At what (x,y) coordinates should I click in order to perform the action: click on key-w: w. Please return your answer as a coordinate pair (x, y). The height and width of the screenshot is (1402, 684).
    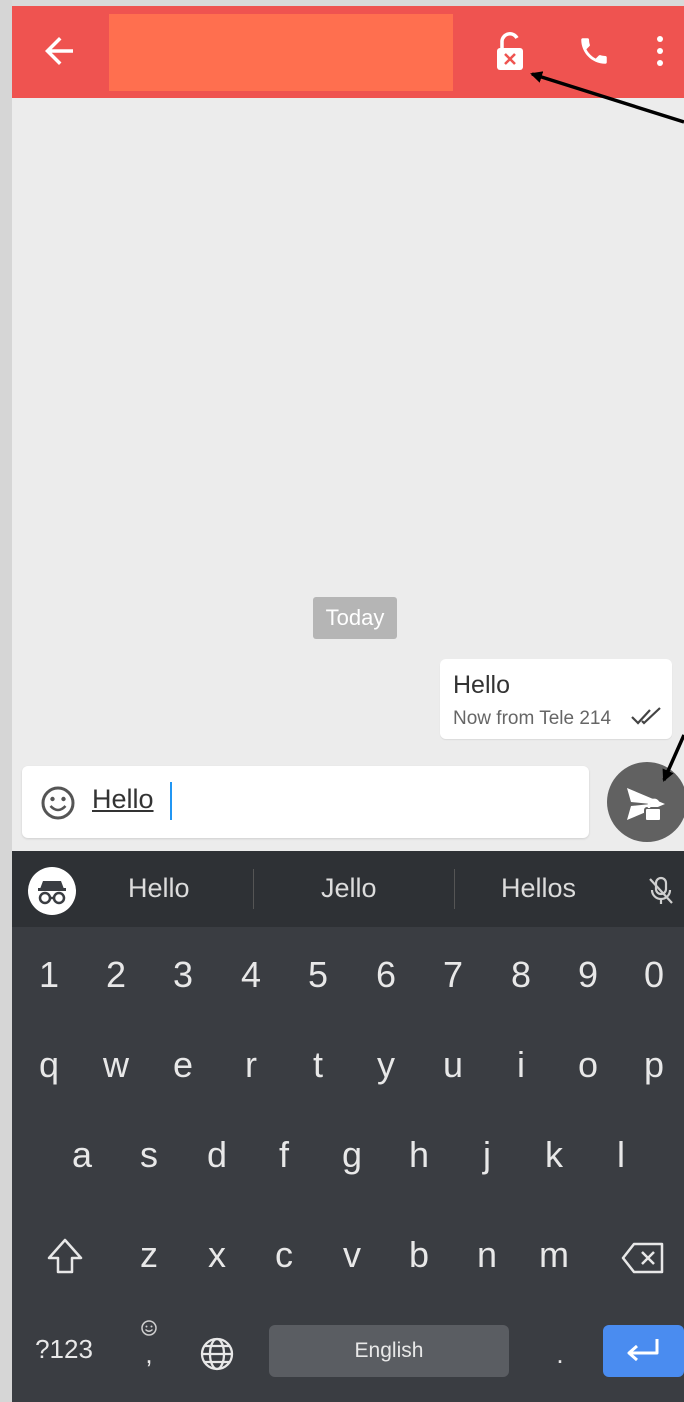
    Looking at the image, I should click on (116, 1065).